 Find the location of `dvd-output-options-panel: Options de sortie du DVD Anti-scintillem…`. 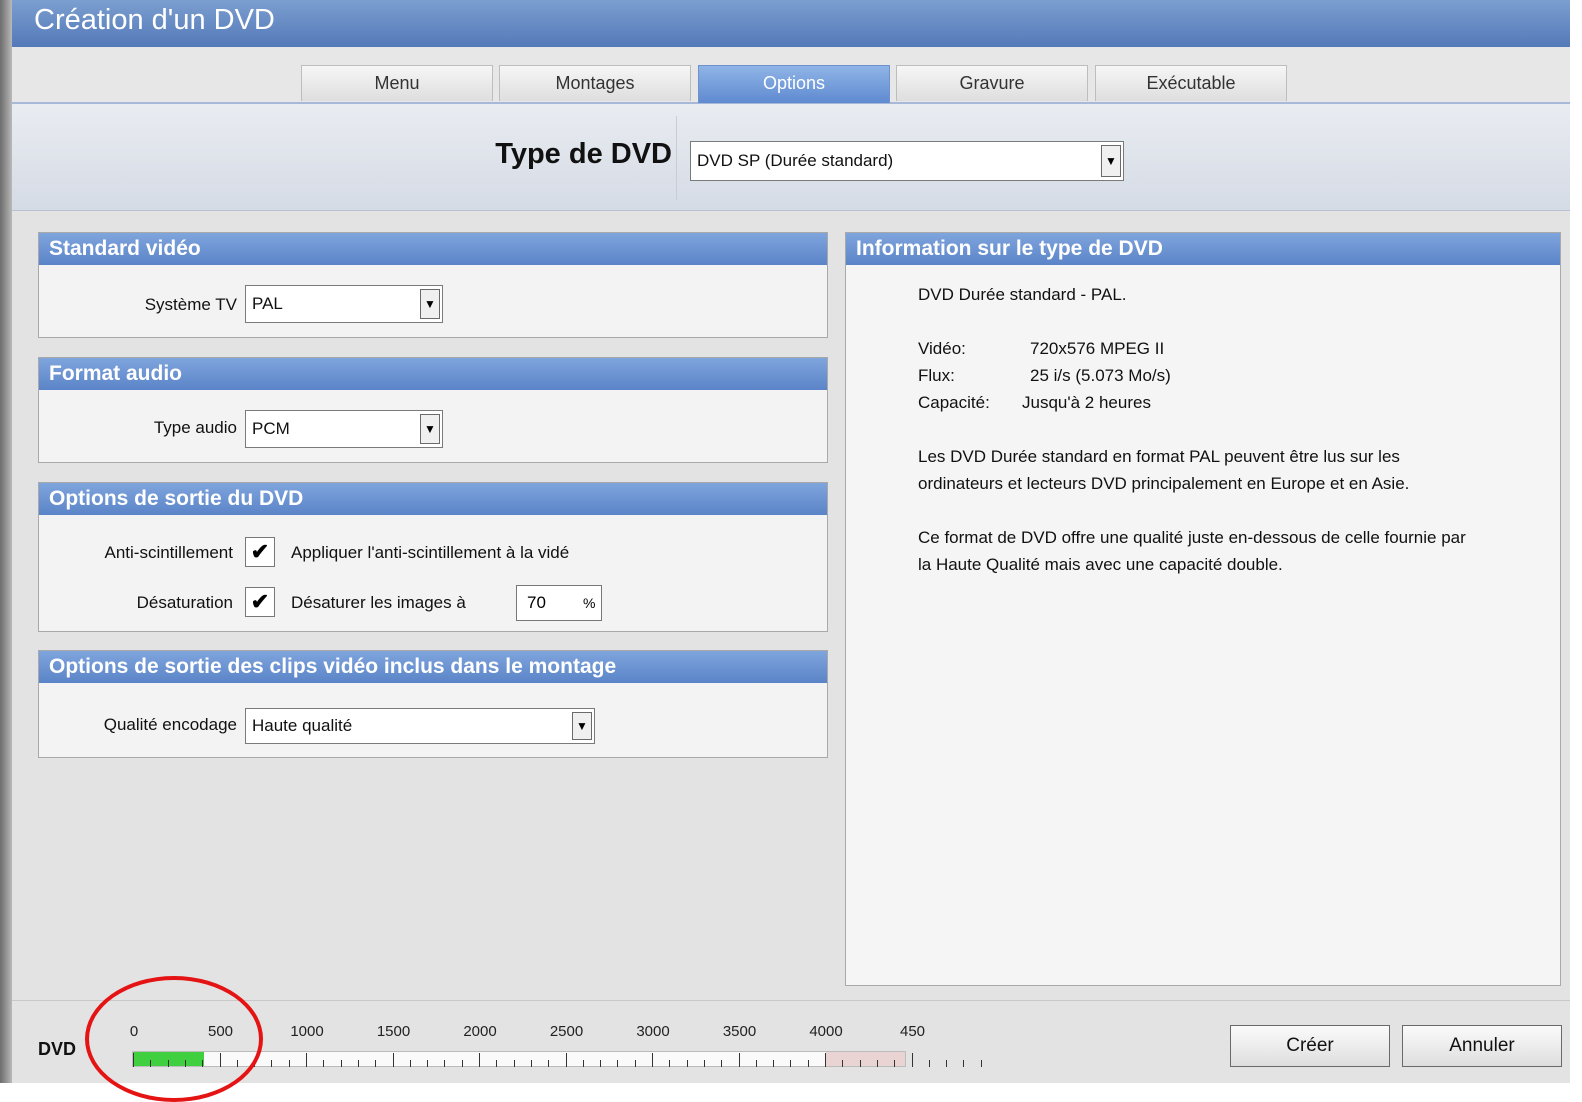

dvd-output-options-panel: Options de sortie du DVD Anti-scintillem… is located at coordinates (433, 557).